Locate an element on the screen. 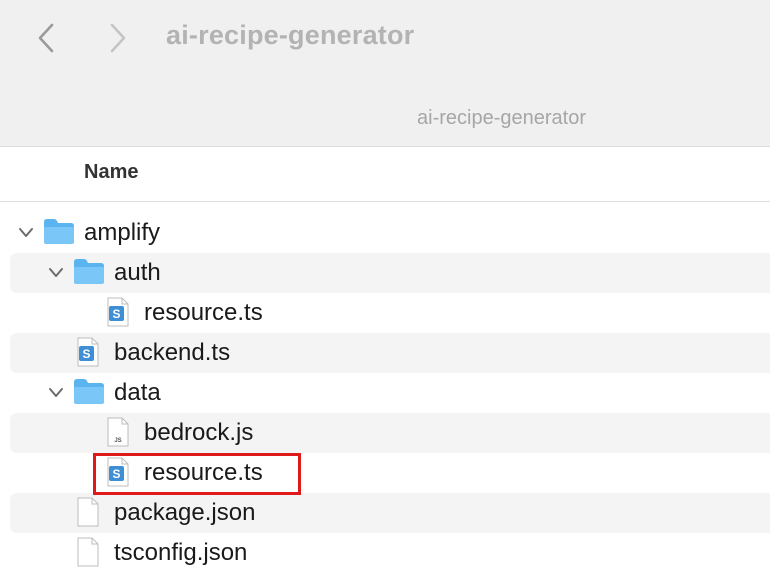 The image size is (770, 572). forward-button is located at coordinates (118, 38).